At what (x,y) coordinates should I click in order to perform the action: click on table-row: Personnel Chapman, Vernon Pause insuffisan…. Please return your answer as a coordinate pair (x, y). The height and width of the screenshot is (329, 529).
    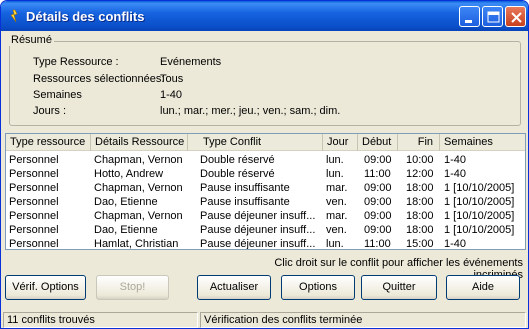
    Looking at the image, I should click on (265, 188).